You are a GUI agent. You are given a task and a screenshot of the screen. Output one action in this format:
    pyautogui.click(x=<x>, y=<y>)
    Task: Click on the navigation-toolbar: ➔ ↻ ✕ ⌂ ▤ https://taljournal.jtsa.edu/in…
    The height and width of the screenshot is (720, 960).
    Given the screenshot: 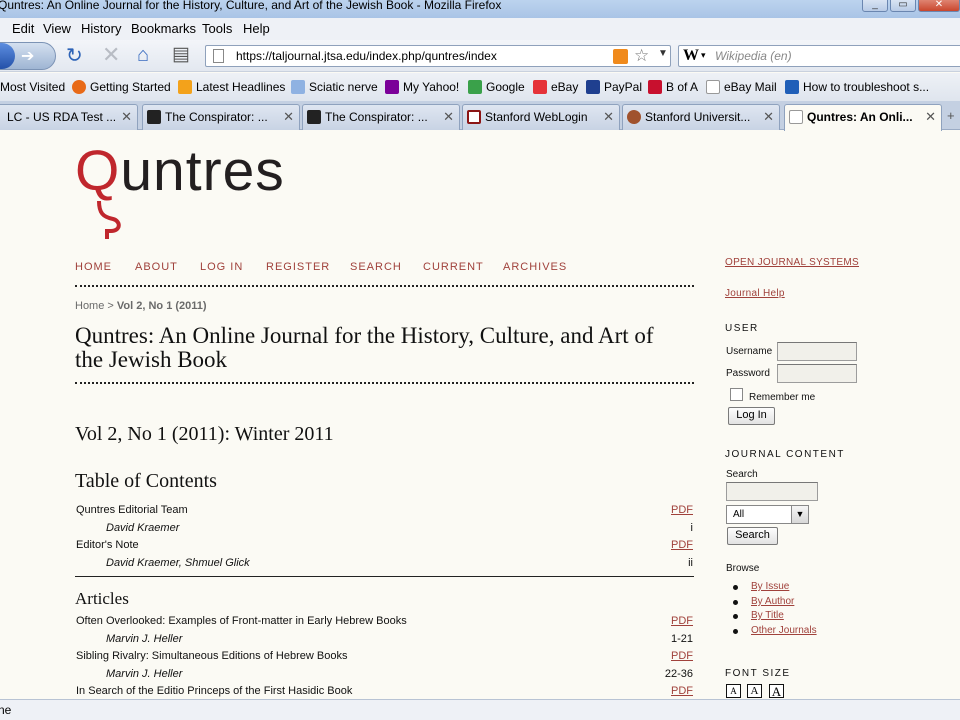 What is the action you would take?
    pyautogui.click(x=480, y=56)
    